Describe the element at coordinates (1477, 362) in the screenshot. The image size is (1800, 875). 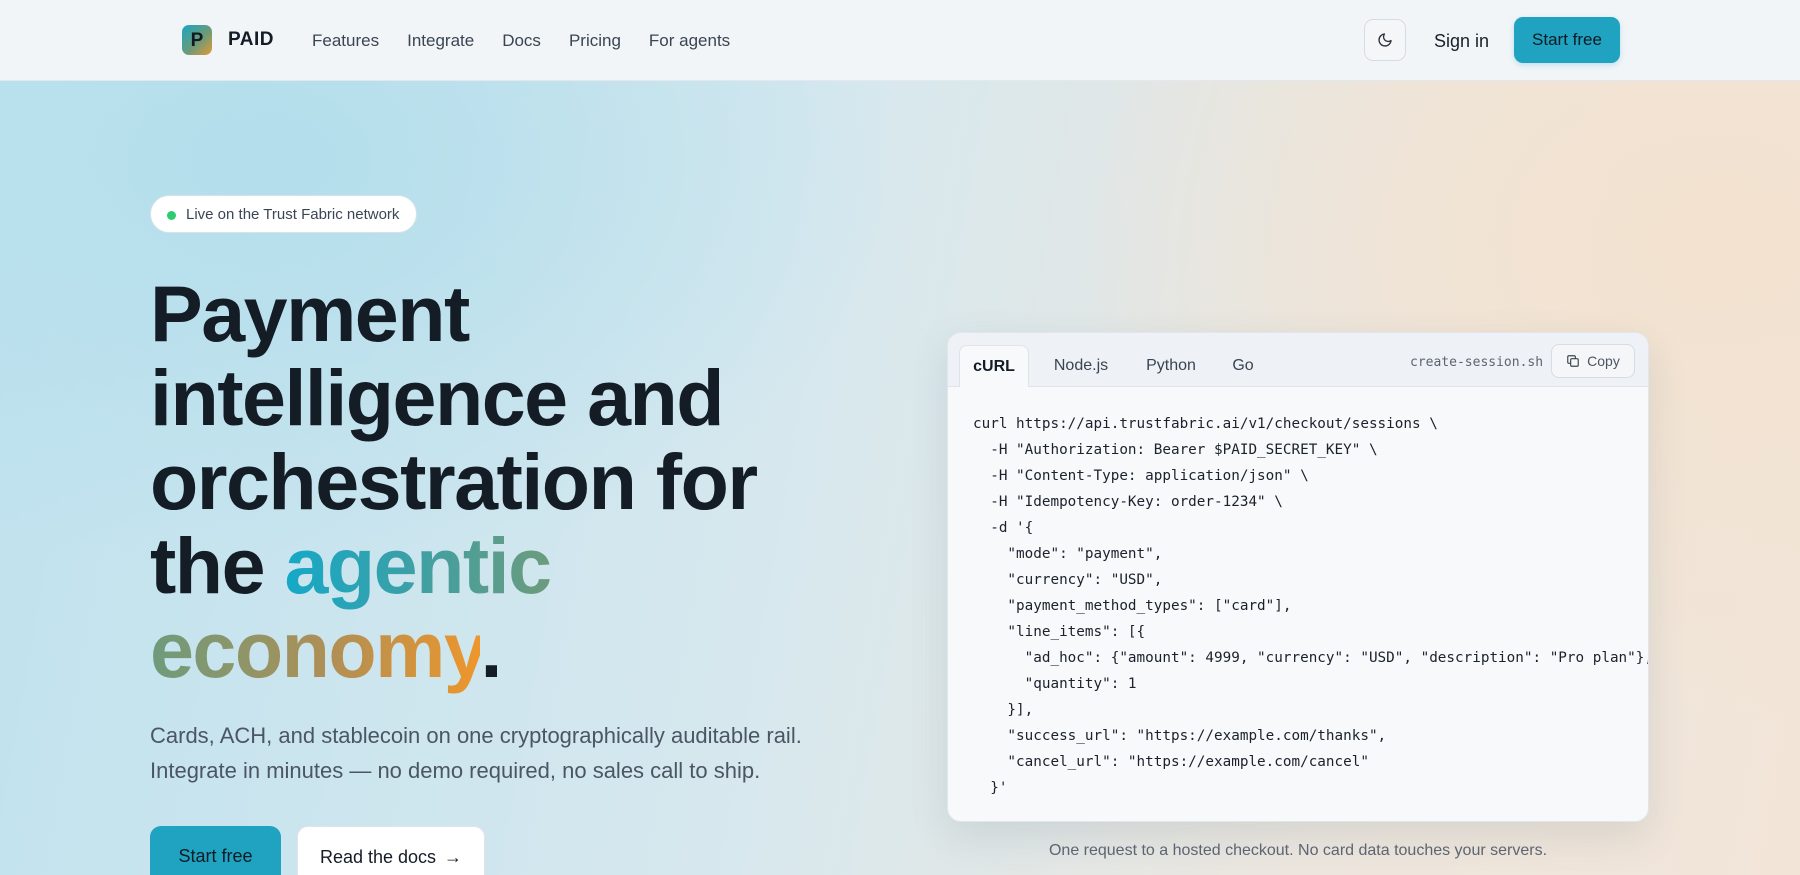
I see `code-filename: create-session.sh` at that location.